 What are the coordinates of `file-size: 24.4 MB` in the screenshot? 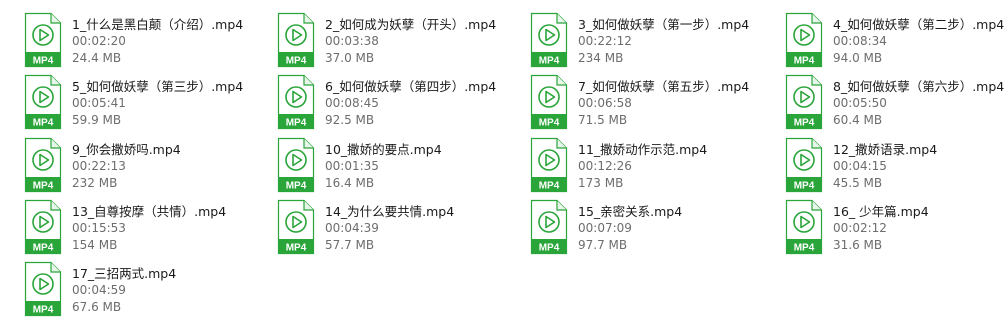 It's located at (97, 58).